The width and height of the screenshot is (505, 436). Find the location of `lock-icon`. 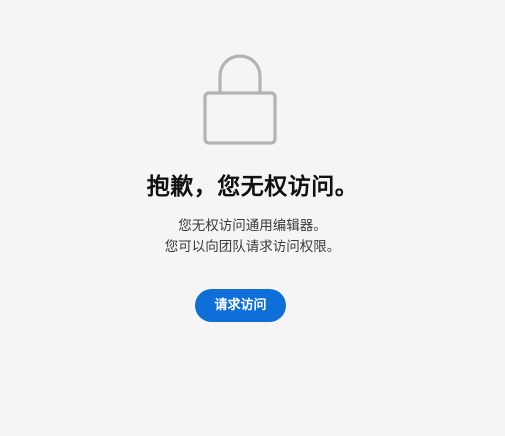

lock-icon is located at coordinates (240, 99).